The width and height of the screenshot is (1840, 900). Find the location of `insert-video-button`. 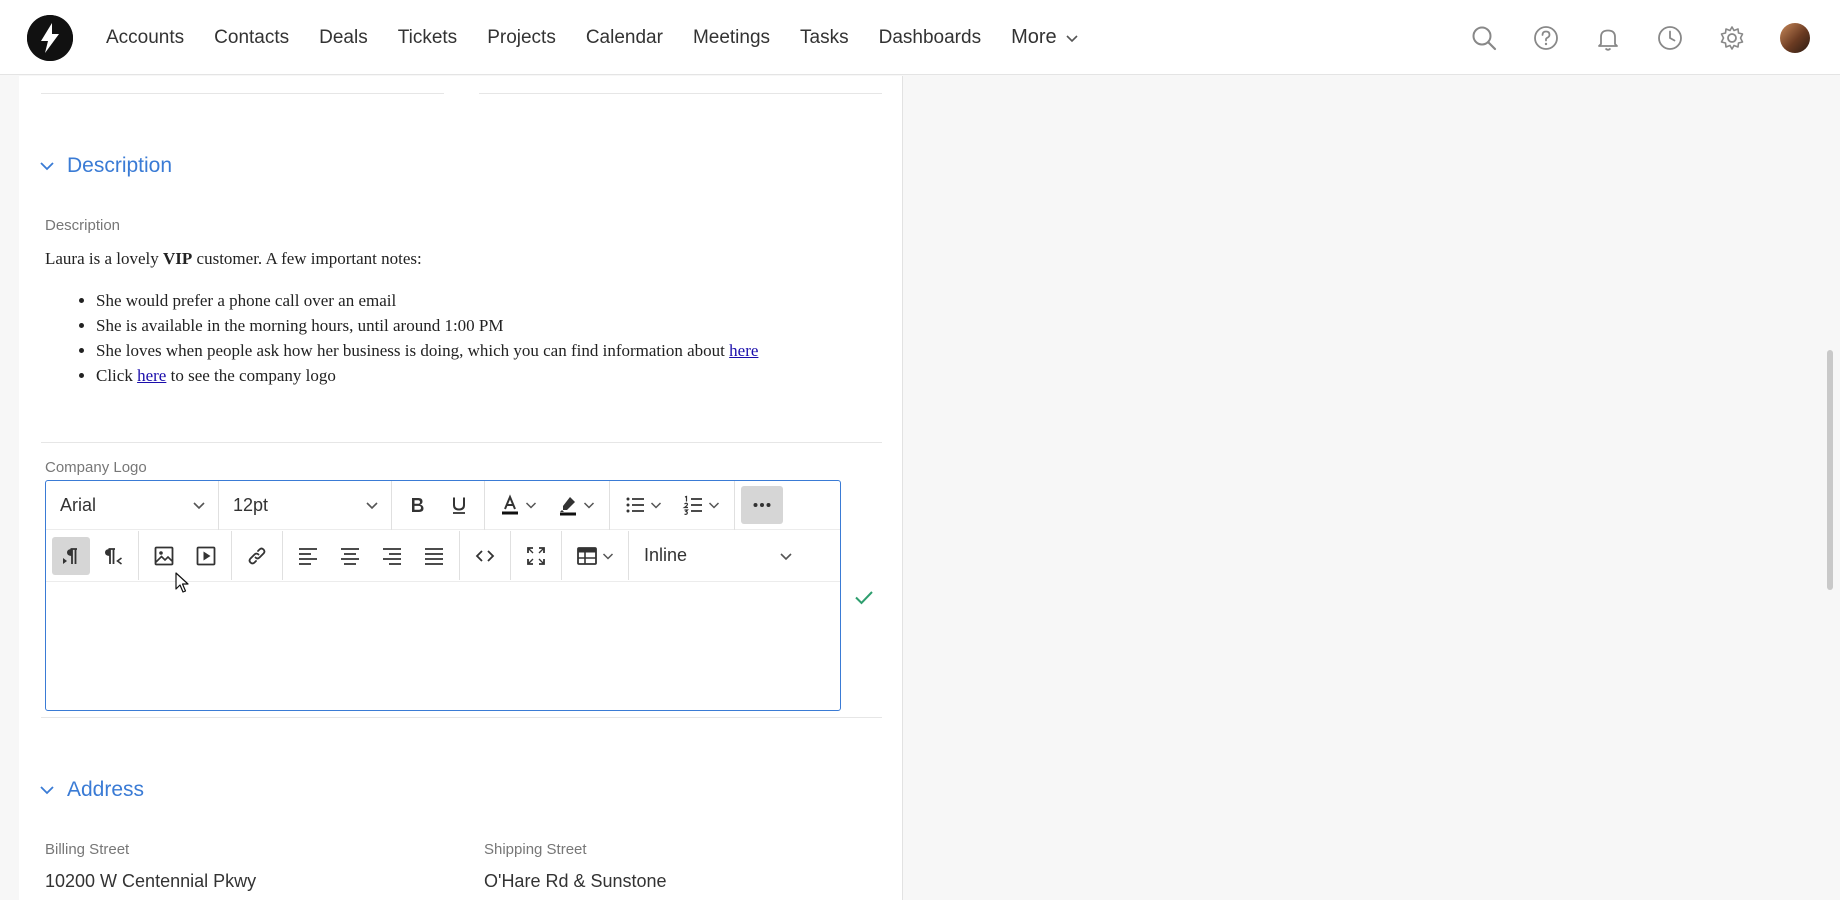

insert-video-button is located at coordinates (206, 556).